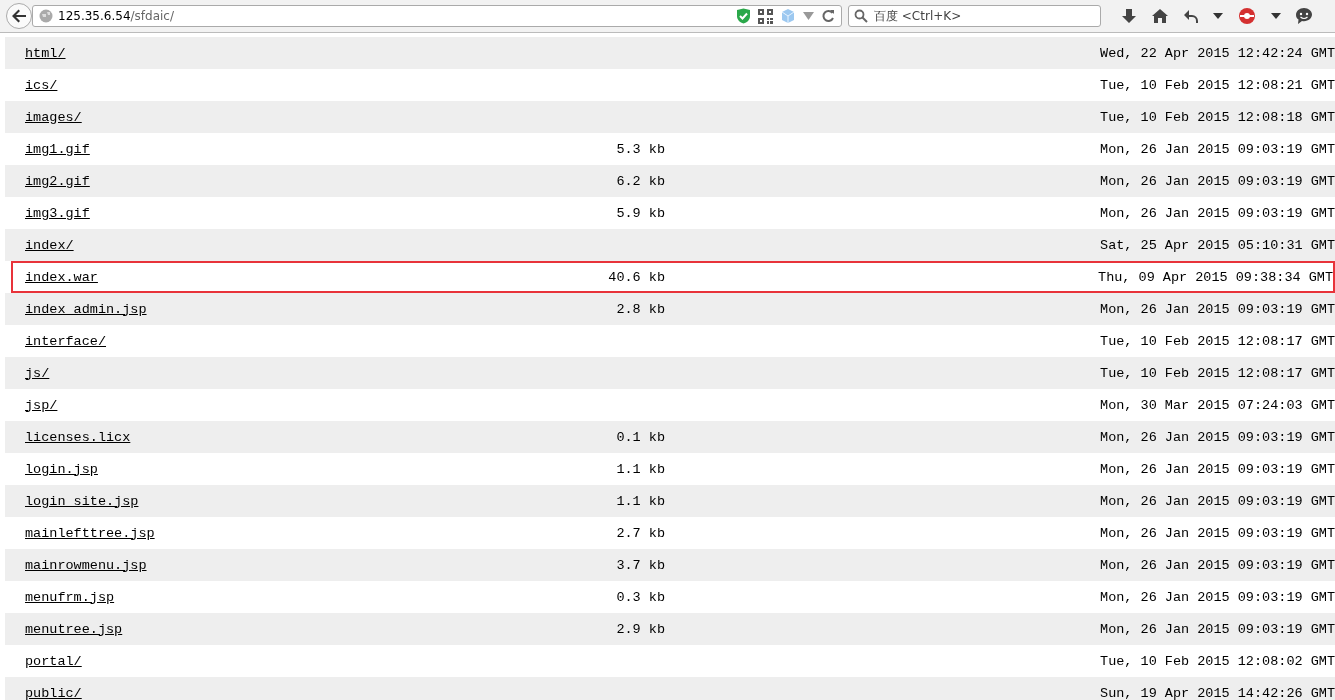 The width and height of the screenshot is (1335, 700). Describe the element at coordinates (285, 309) in the screenshot. I see `file-link: index_admin.jsp` at that location.